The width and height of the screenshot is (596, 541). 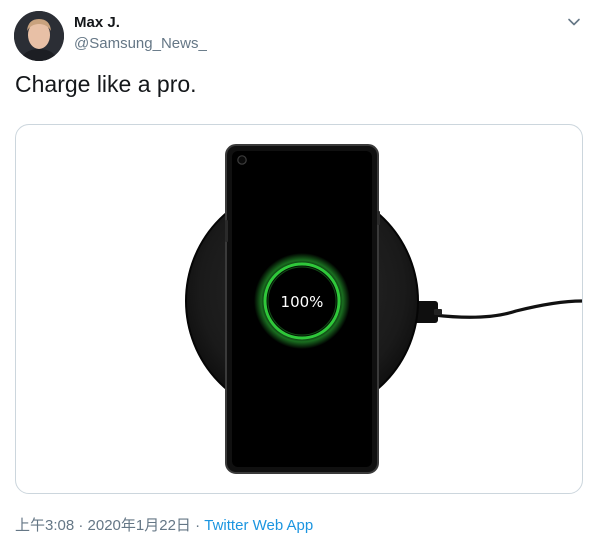 I want to click on charging-cable, so click(x=507, y=309).